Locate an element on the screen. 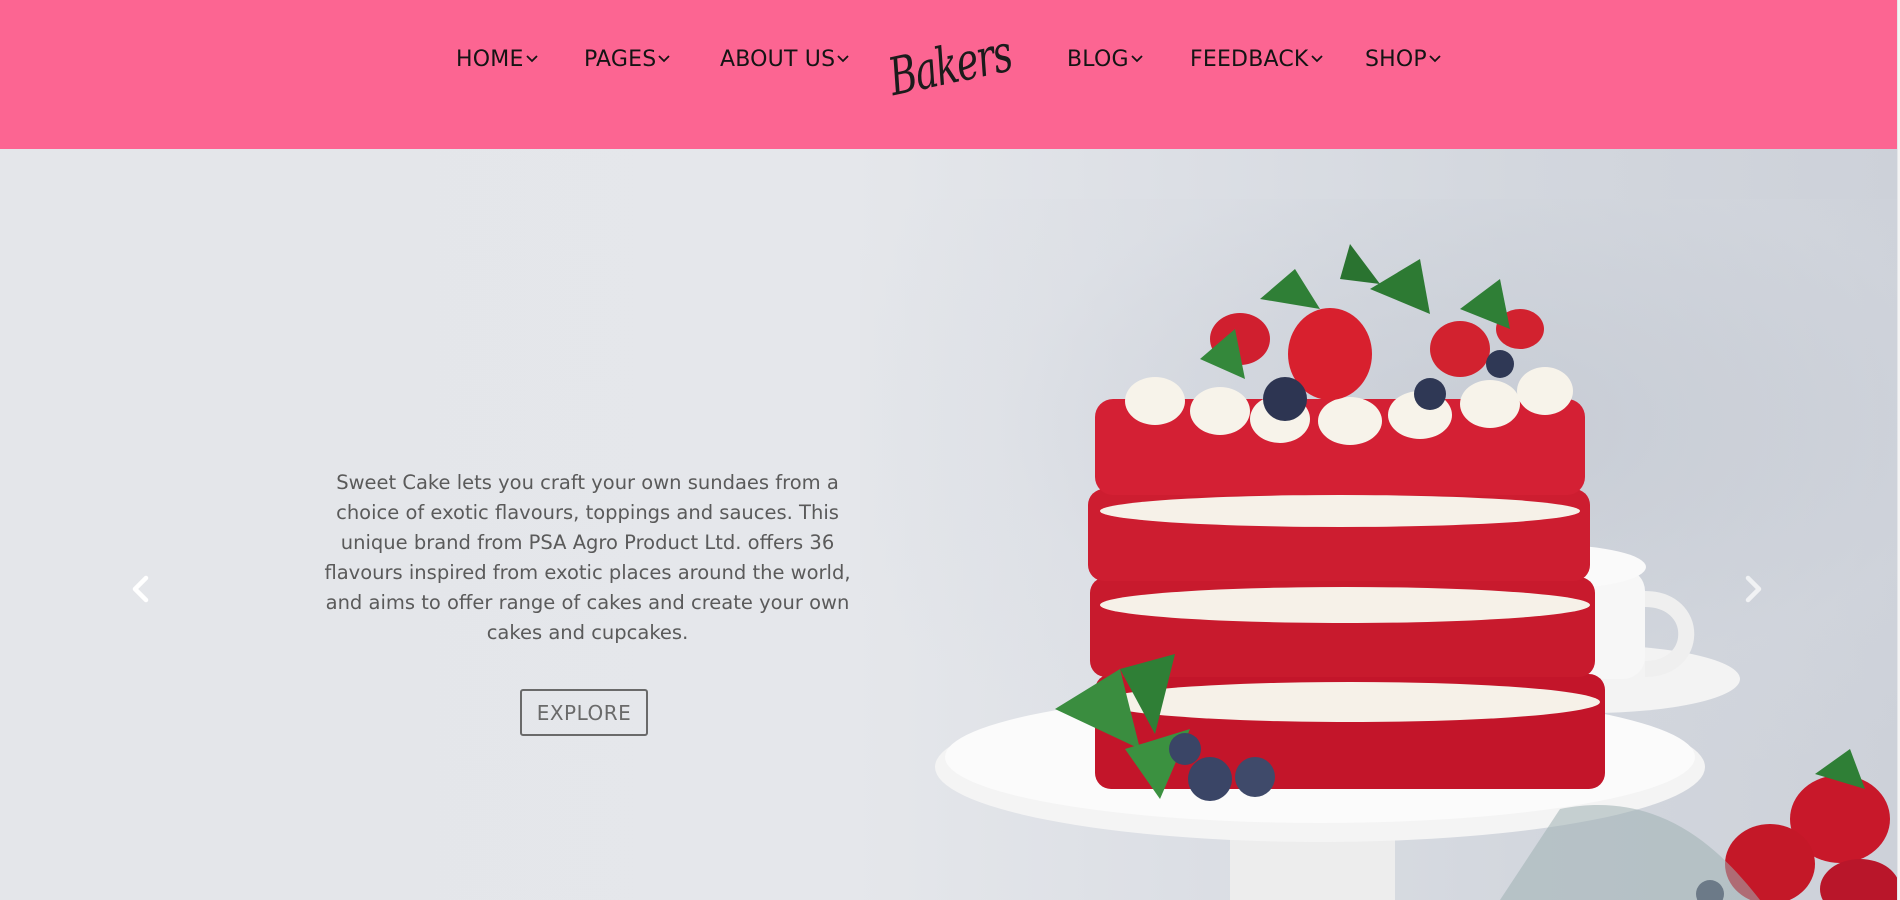 The height and width of the screenshot is (900, 1900). carousel-prev-button is located at coordinates (140, 589).